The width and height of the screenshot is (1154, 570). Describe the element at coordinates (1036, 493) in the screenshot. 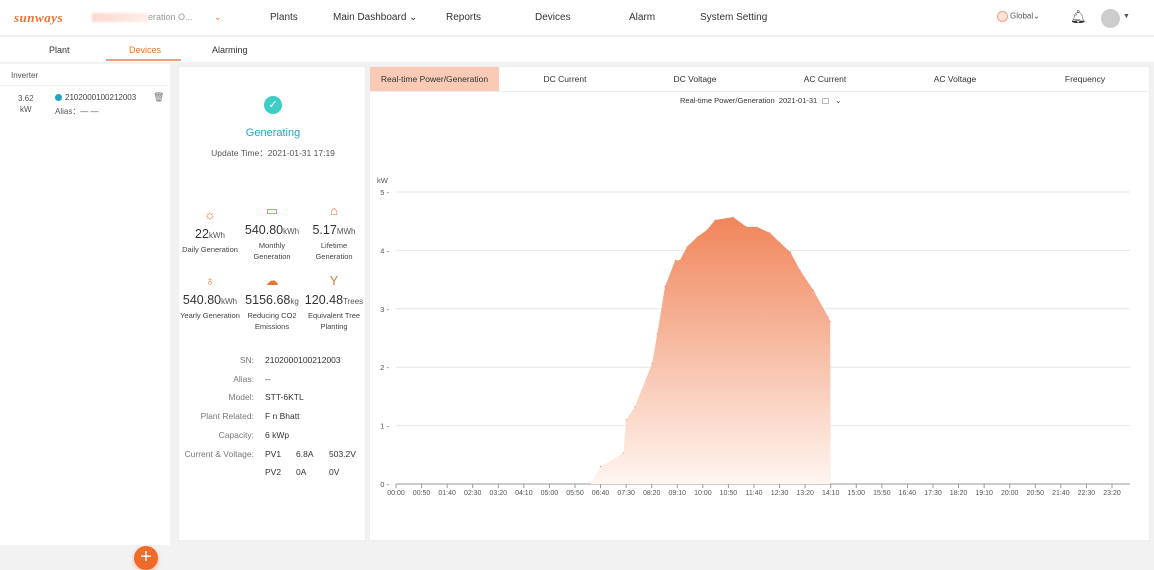

I see `x-tick-label: 20:50` at that location.